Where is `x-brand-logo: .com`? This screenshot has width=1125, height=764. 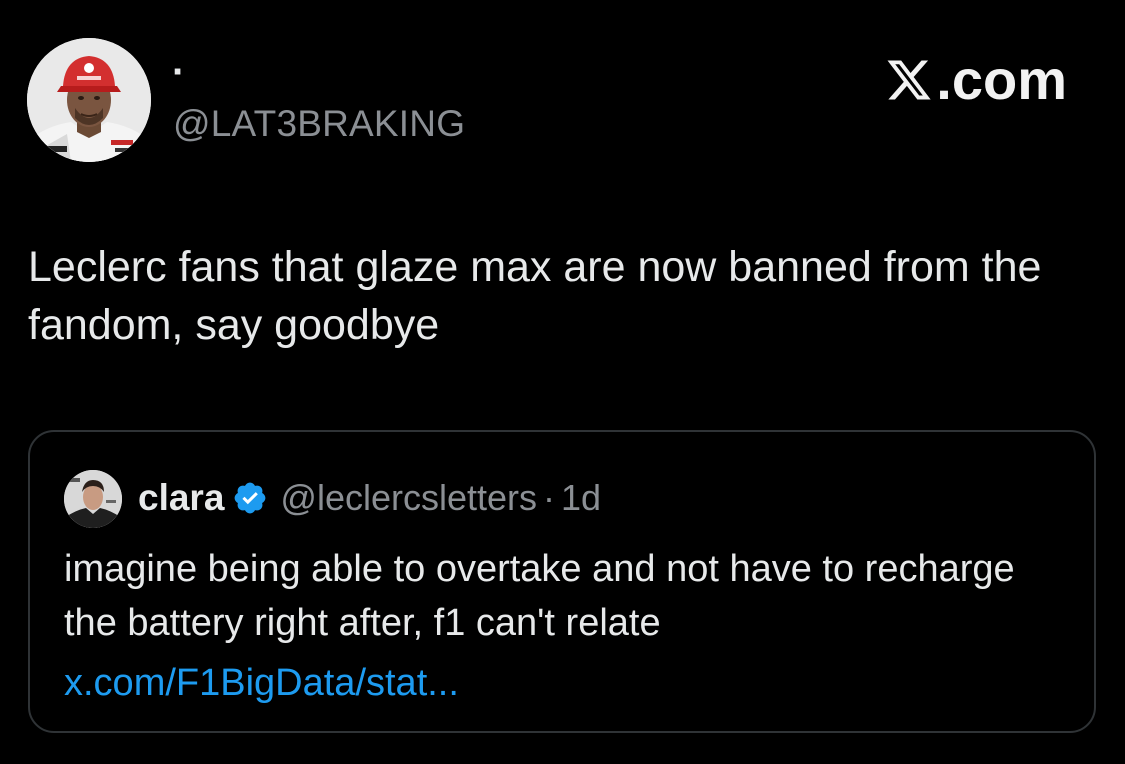 x-brand-logo: .com is located at coordinates (975, 80).